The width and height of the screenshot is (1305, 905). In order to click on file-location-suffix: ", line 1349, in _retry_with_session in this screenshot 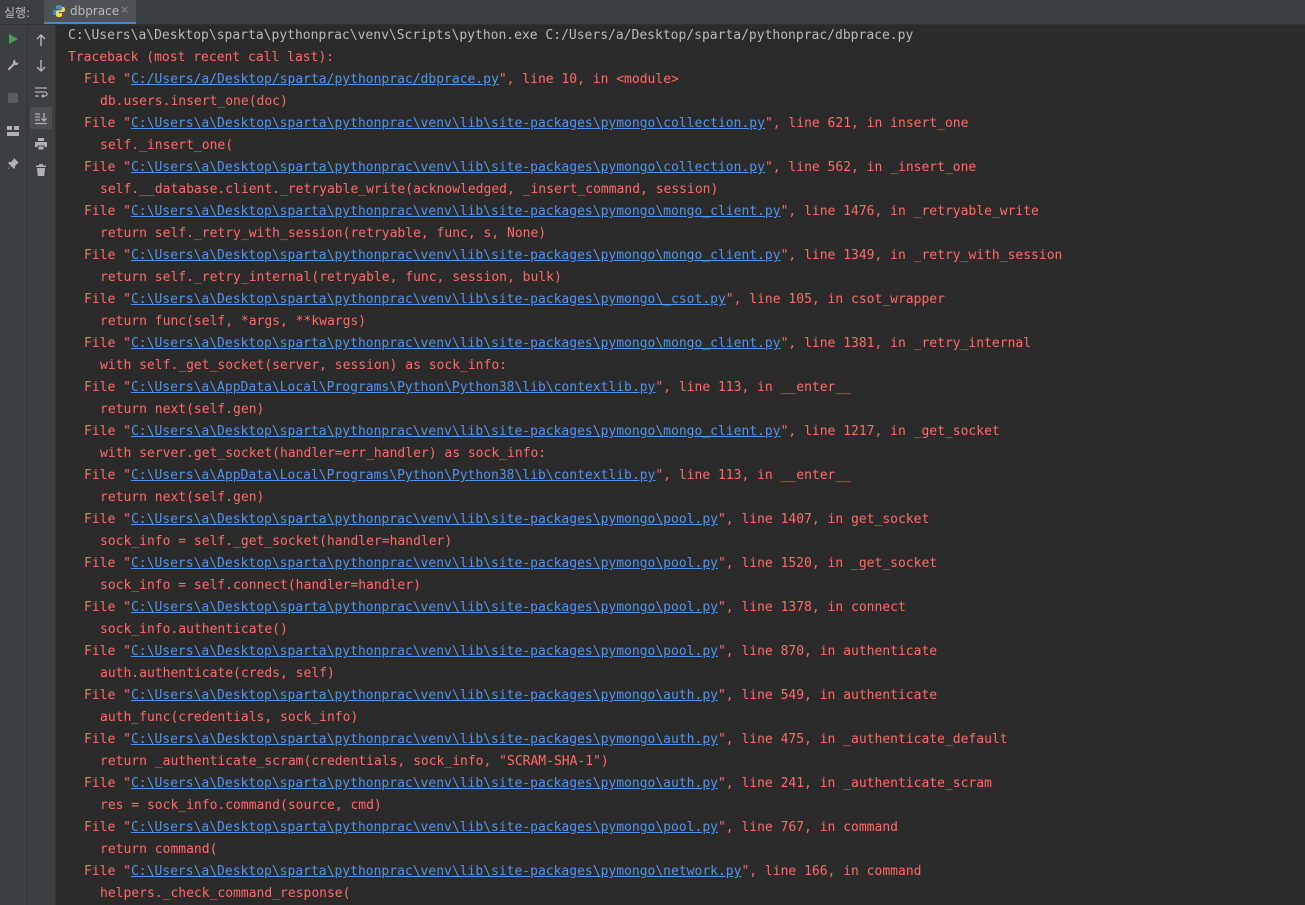, I will do `click(921, 255)`.